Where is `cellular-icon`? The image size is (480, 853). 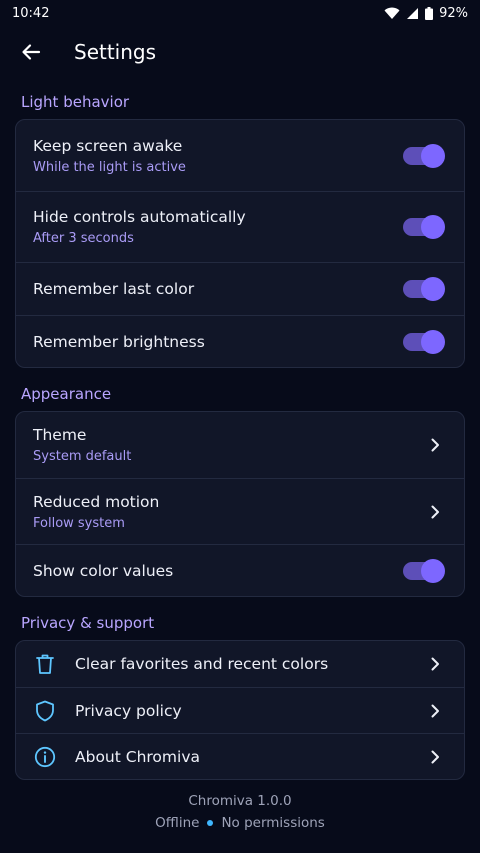 cellular-icon is located at coordinates (413, 13).